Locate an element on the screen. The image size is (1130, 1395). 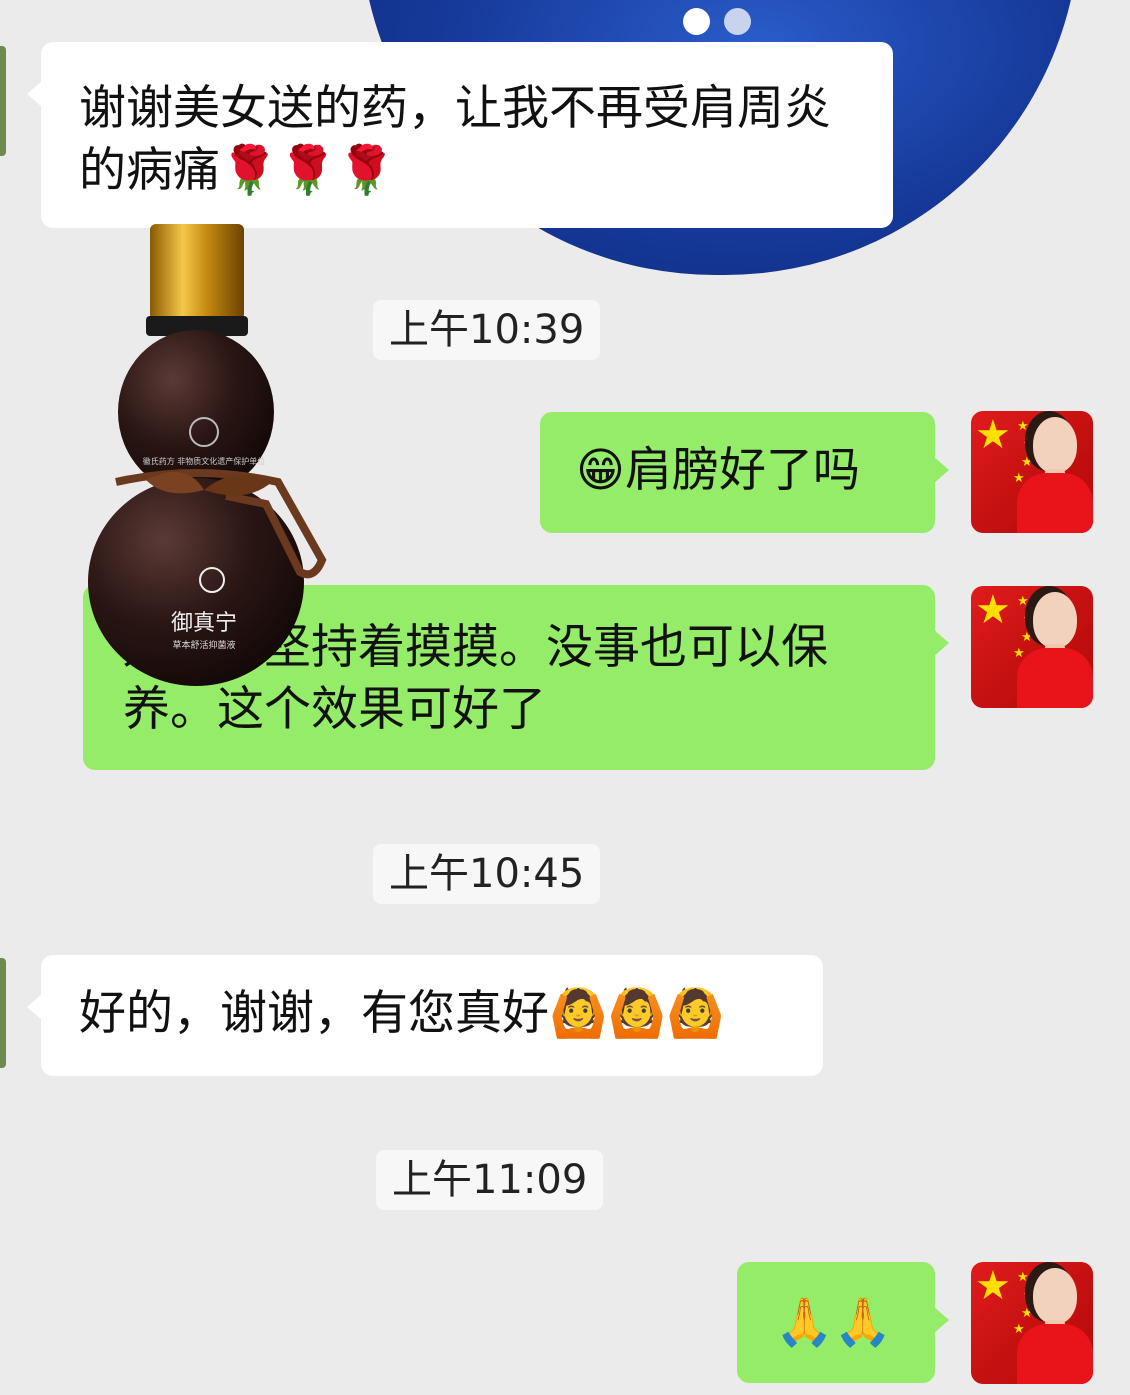
timestamp: 上午10:45 is located at coordinates (487, 874).